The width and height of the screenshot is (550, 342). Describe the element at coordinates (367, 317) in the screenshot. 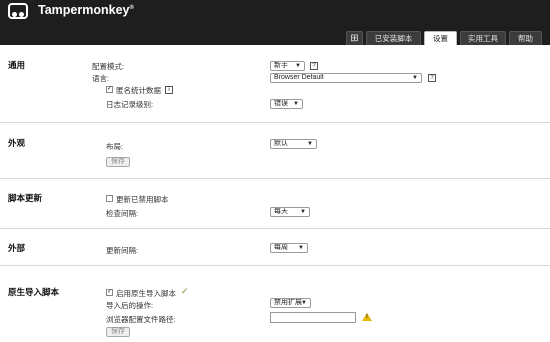

I see `warning-icon: !` at that location.